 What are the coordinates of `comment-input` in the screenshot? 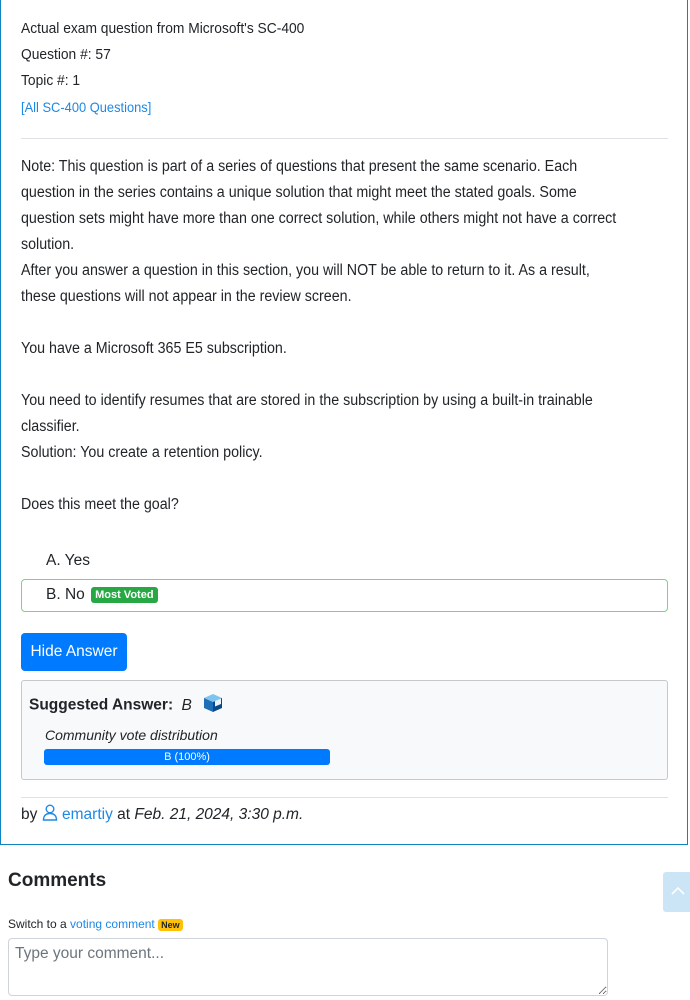 It's located at (308, 967).